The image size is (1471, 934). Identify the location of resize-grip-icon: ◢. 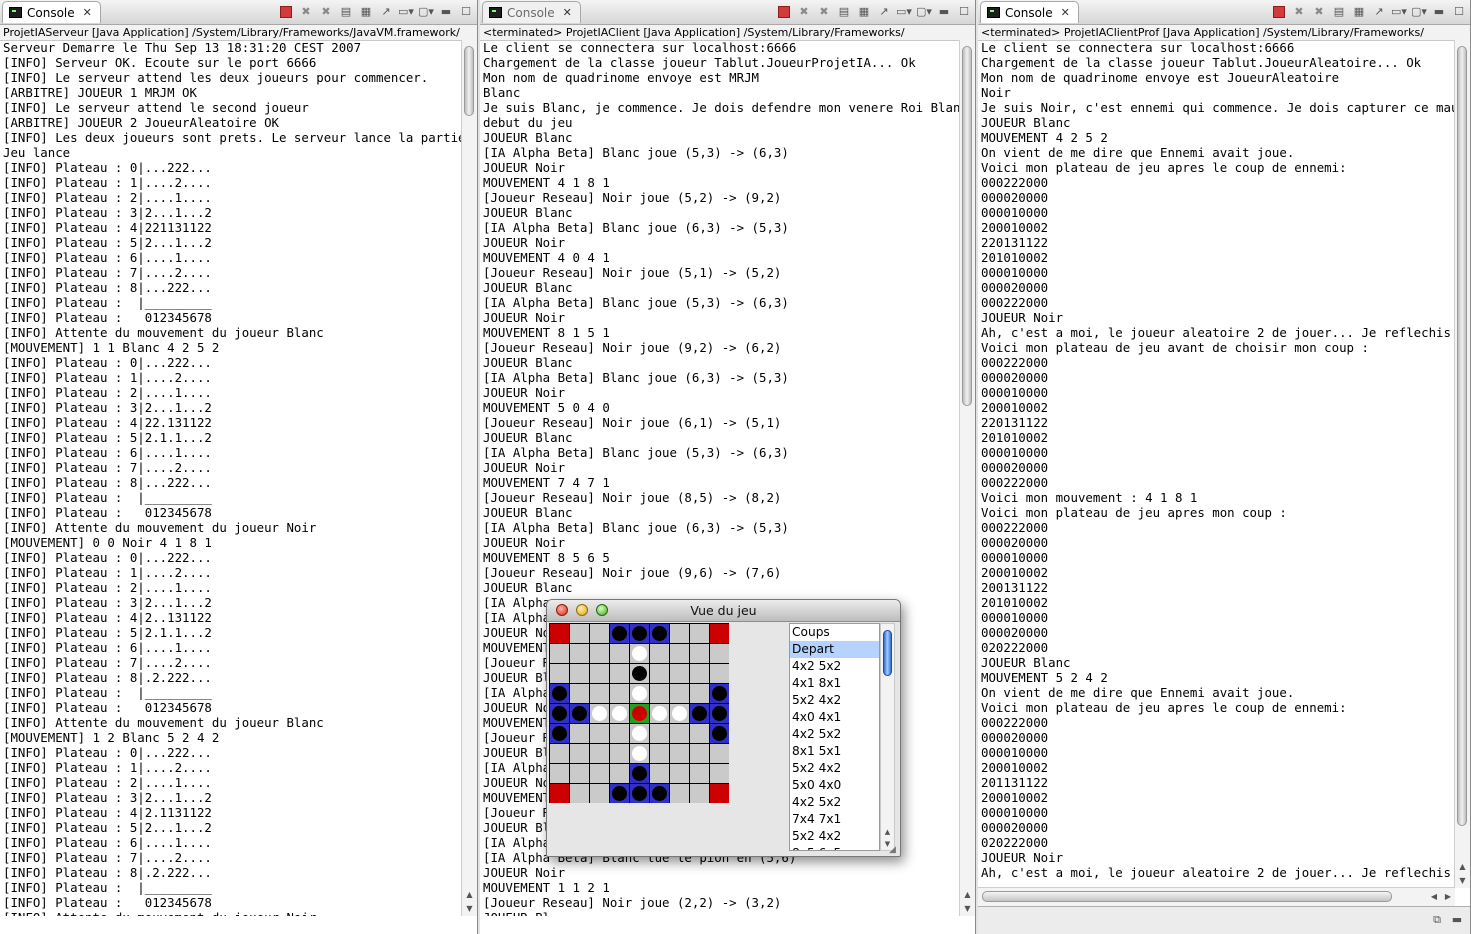
(894, 850).